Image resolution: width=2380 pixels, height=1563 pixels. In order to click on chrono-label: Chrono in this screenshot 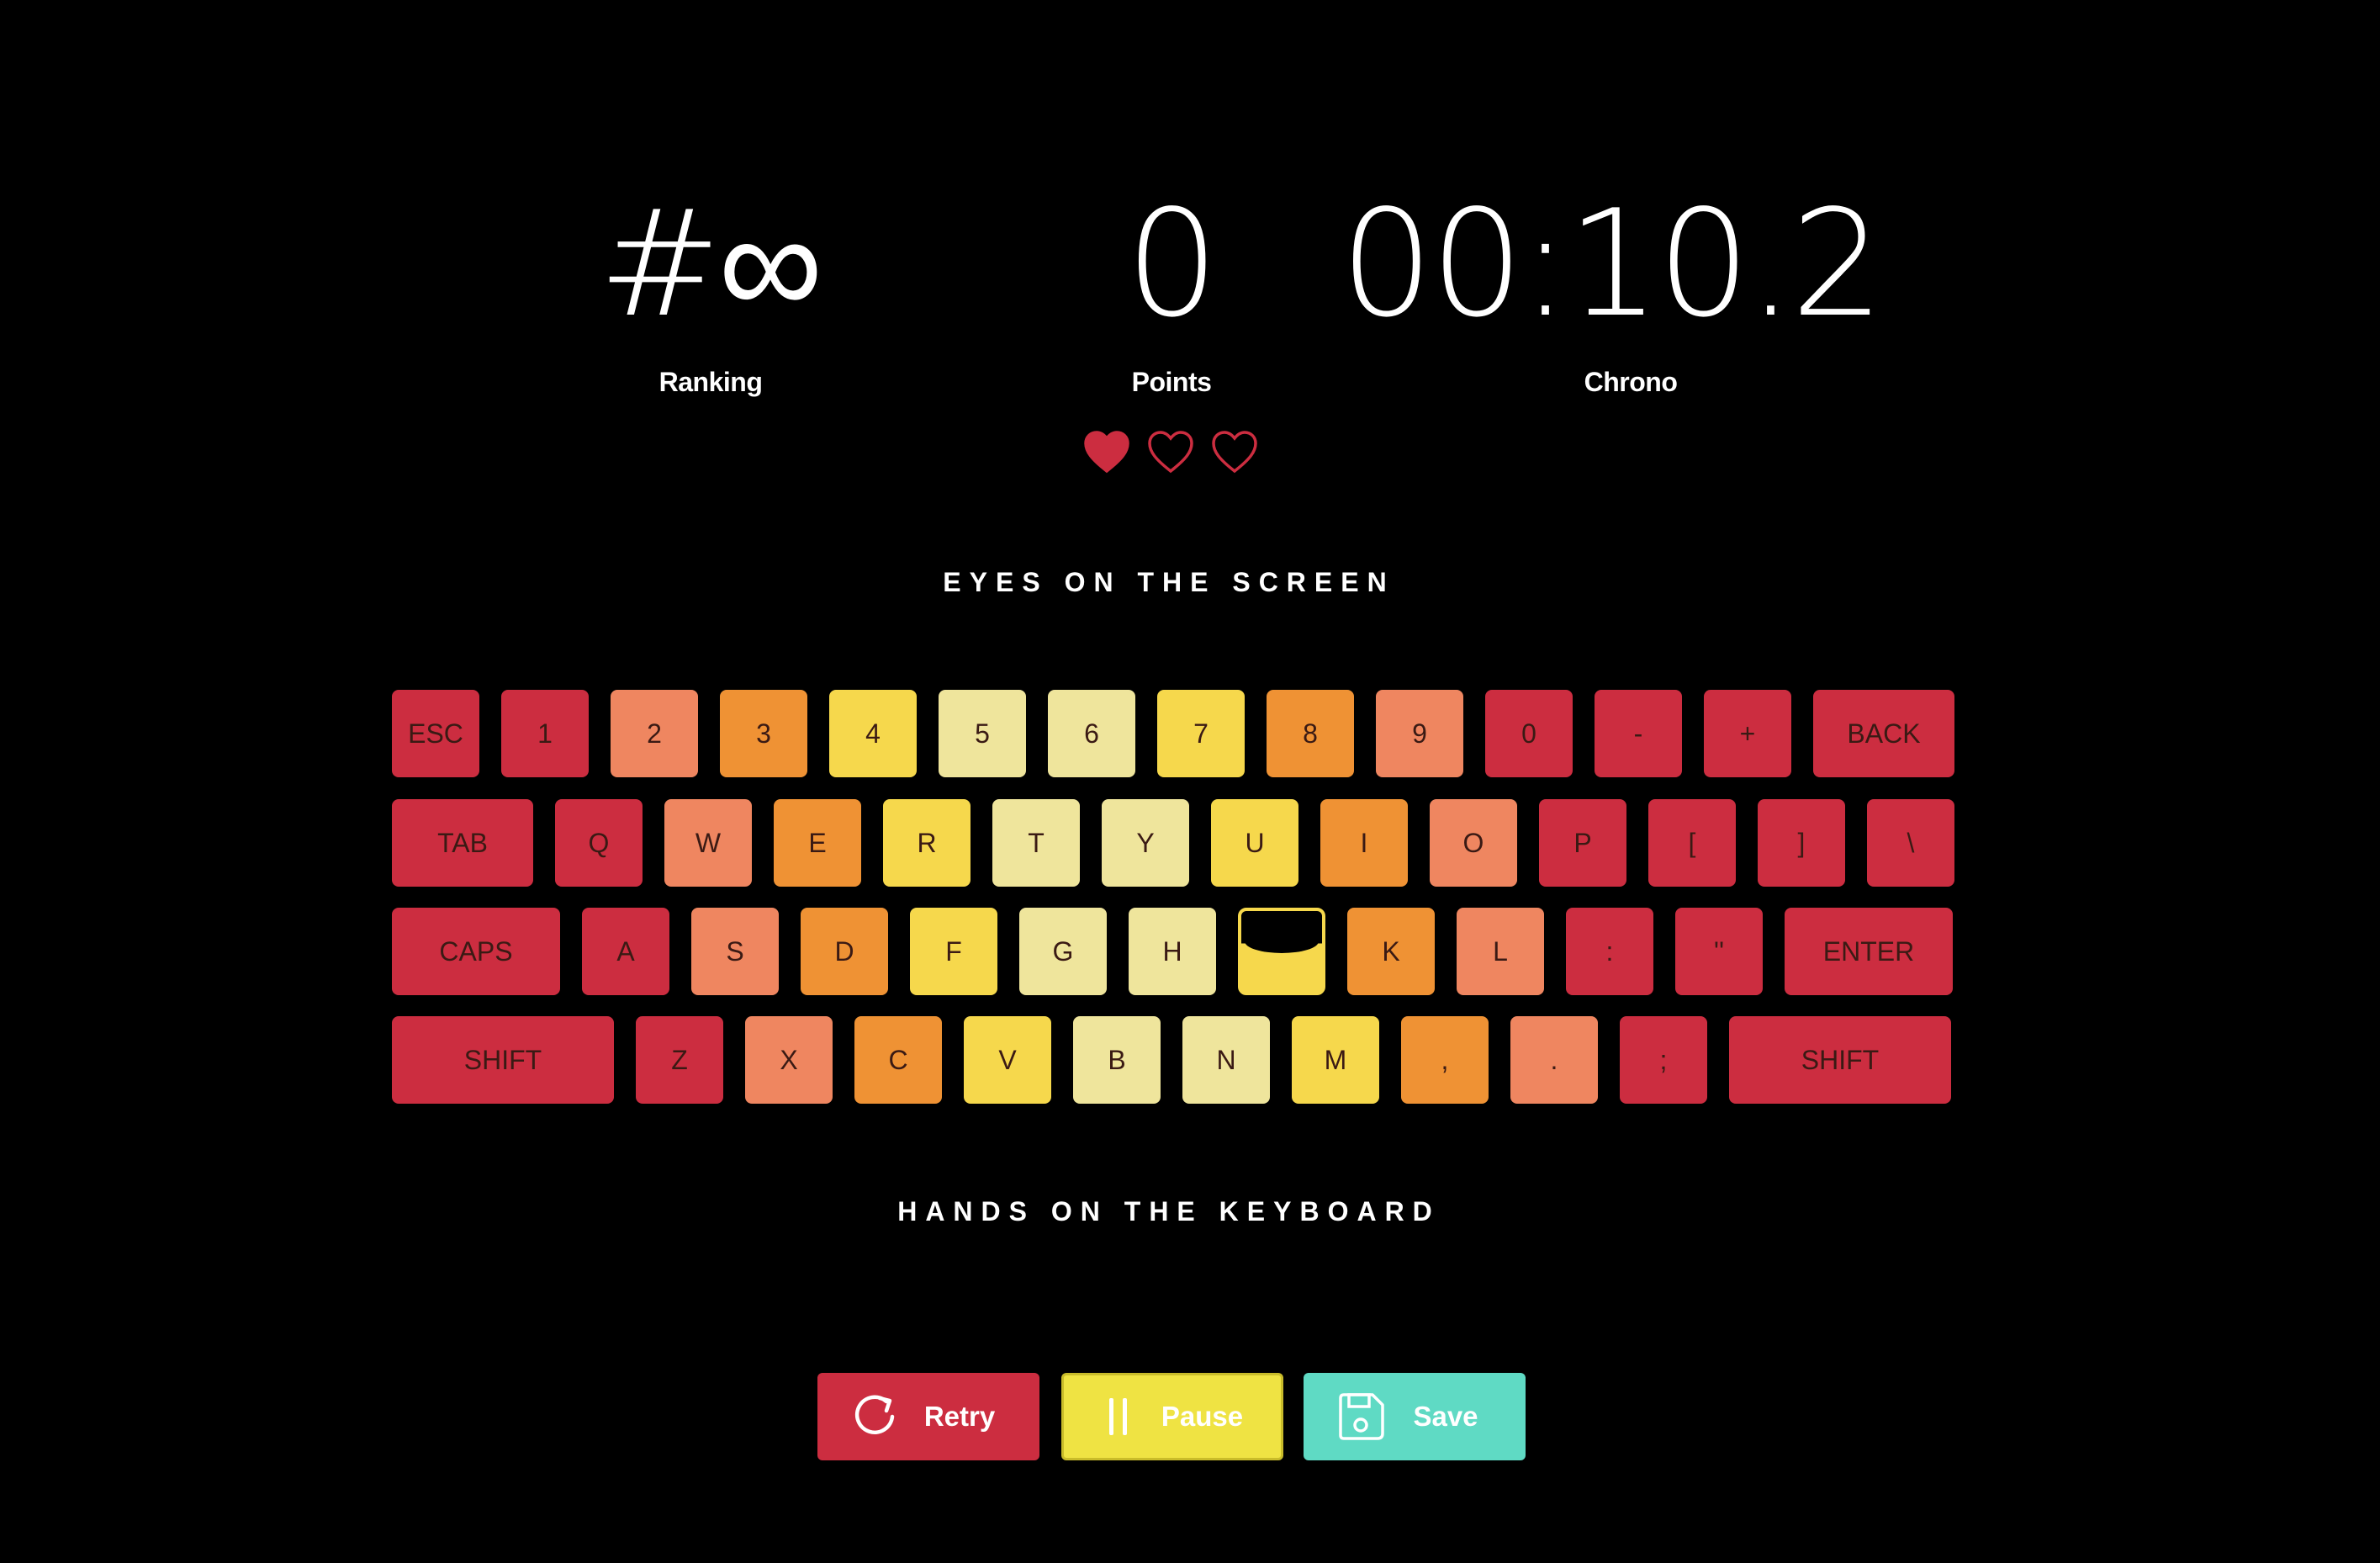, I will do `click(1631, 382)`.